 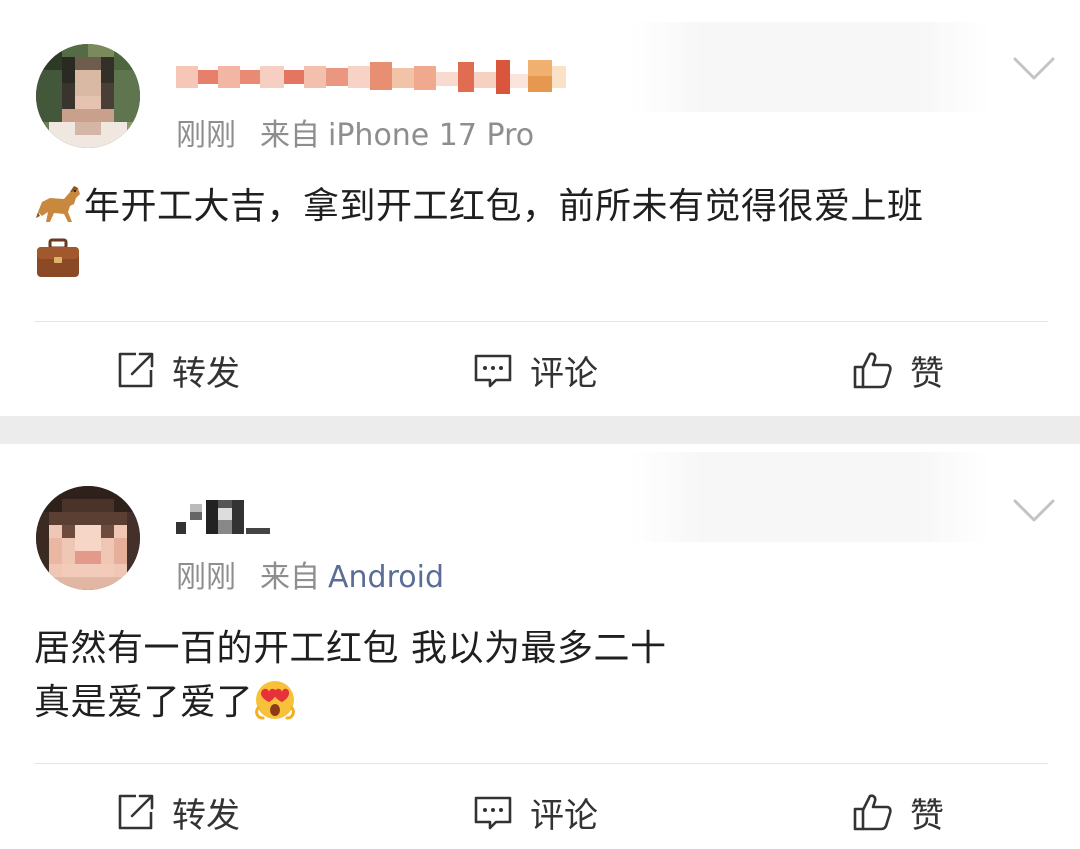 I want to click on heart-eyes-emoji-icon, so click(x=275, y=700).